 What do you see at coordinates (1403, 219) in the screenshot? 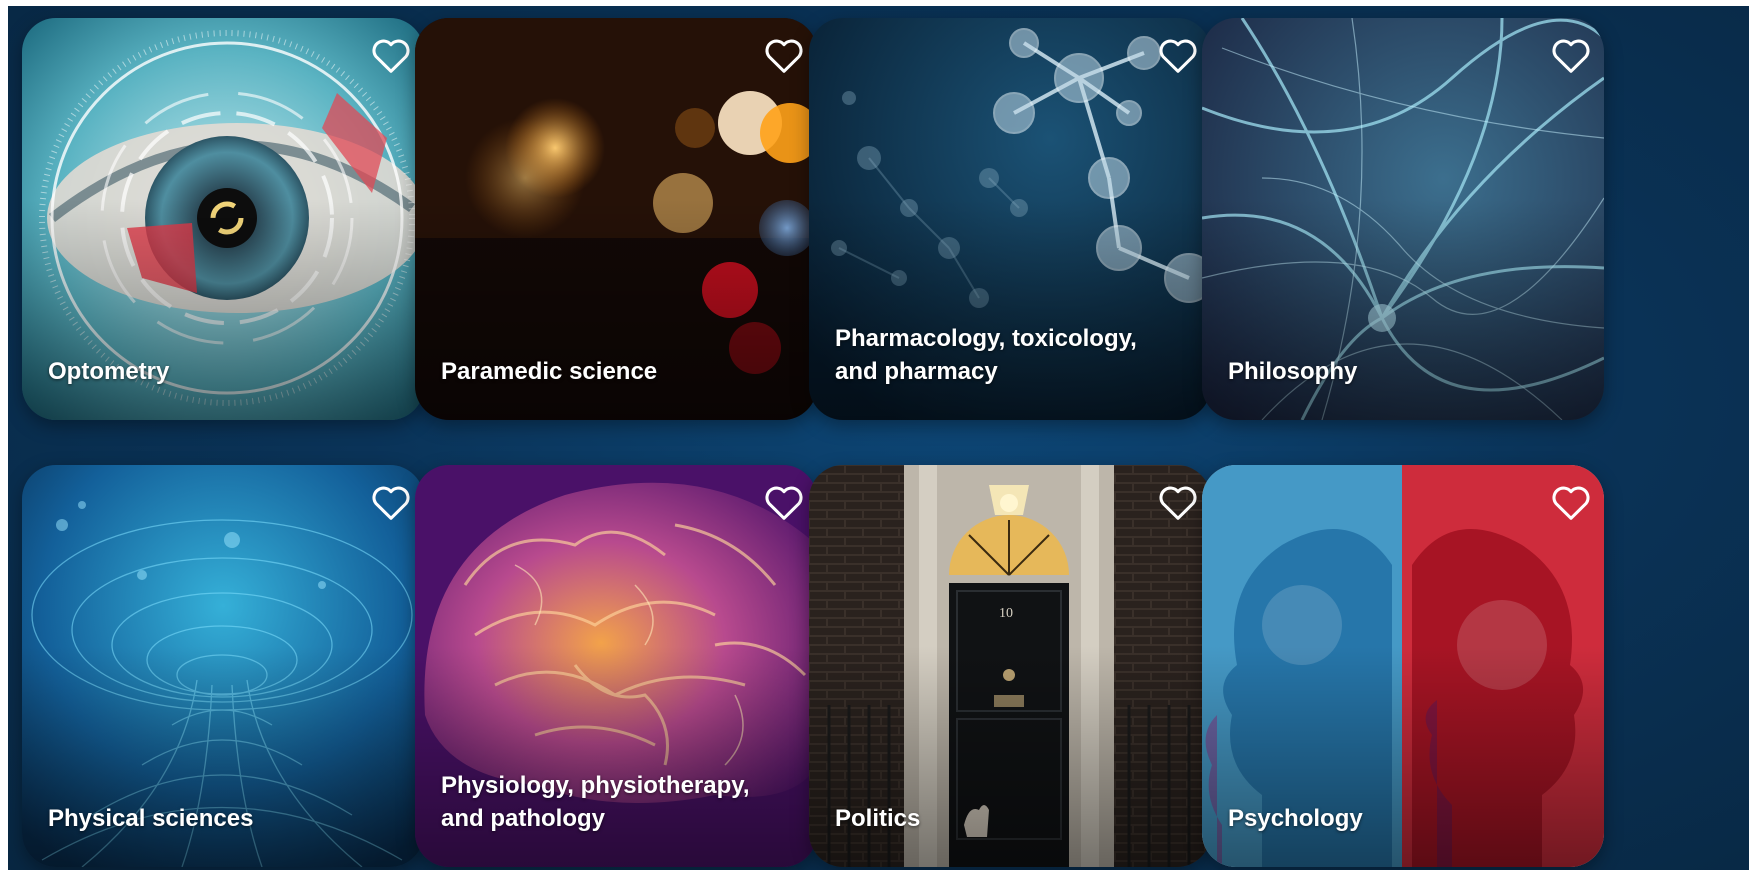
I see `subject-card-philosophy: Philosophy` at bounding box center [1403, 219].